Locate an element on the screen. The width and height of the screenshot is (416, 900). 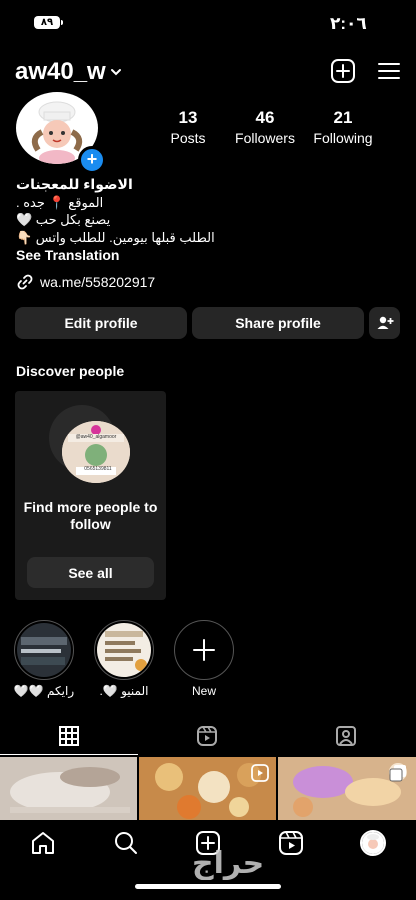
battery-icon: ٨٩ is located at coordinates (47, 22).